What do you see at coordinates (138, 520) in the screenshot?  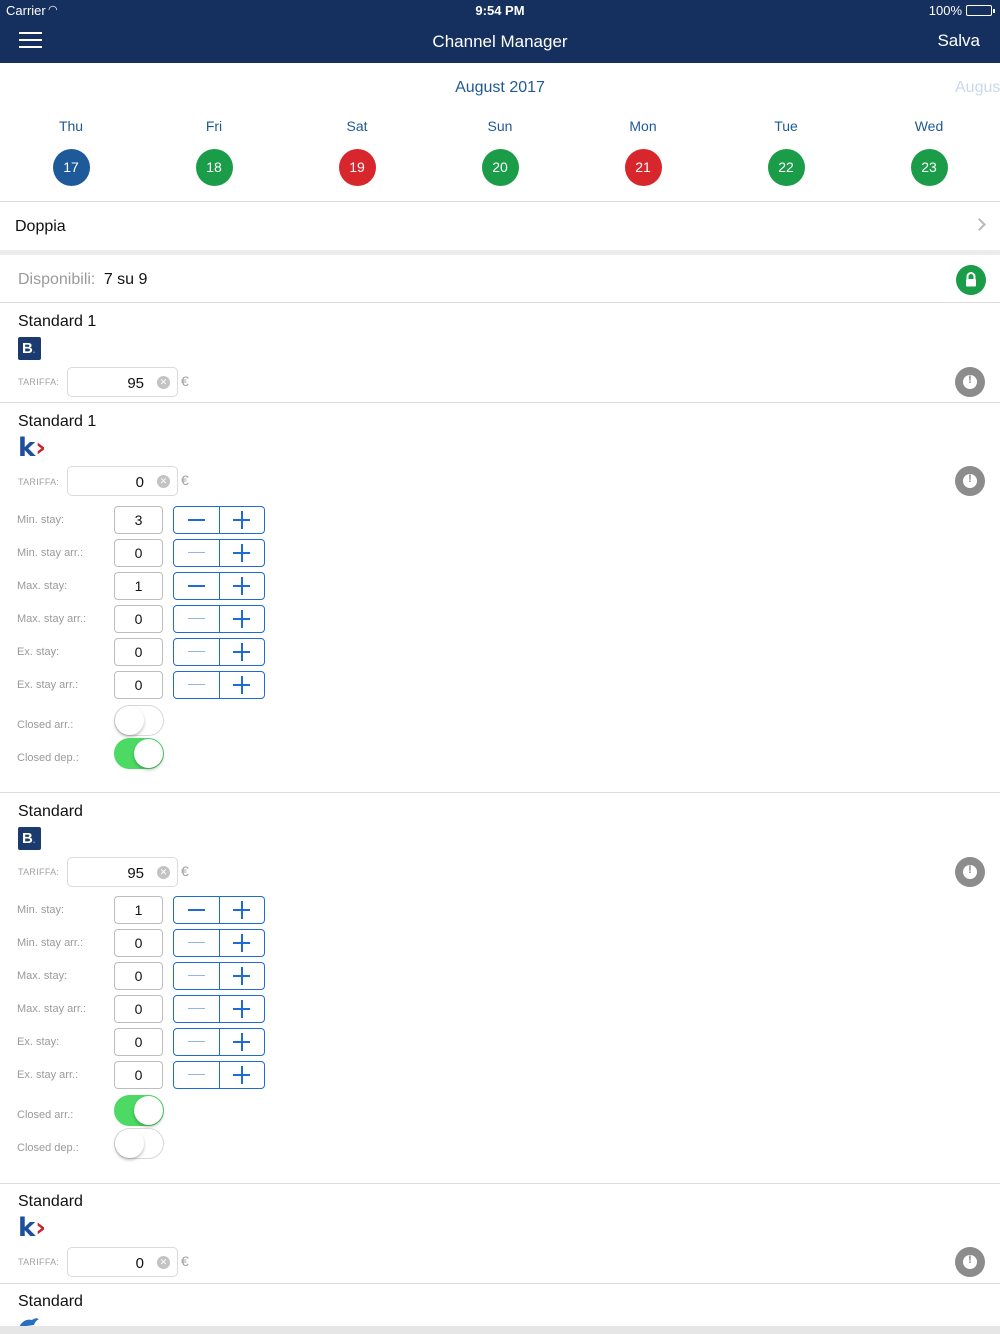 I see `stay-value: 3` at bounding box center [138, 520].